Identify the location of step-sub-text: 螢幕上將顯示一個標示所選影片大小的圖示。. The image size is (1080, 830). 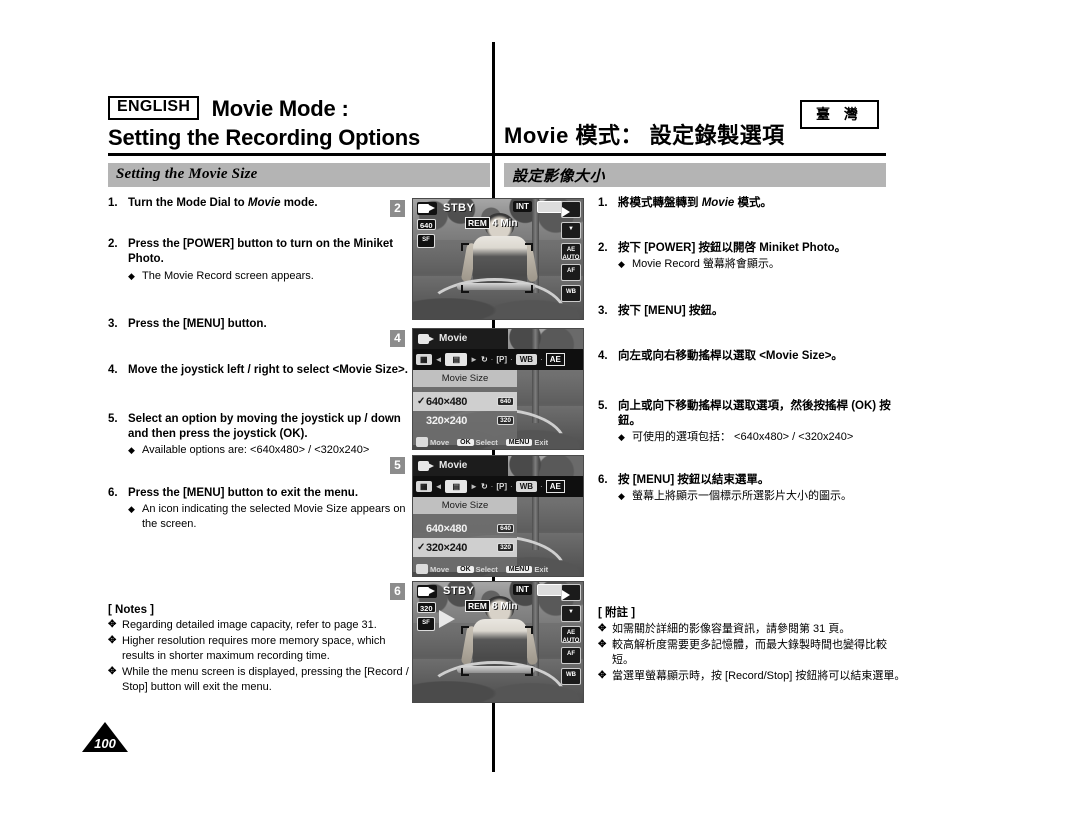
(742, 495).